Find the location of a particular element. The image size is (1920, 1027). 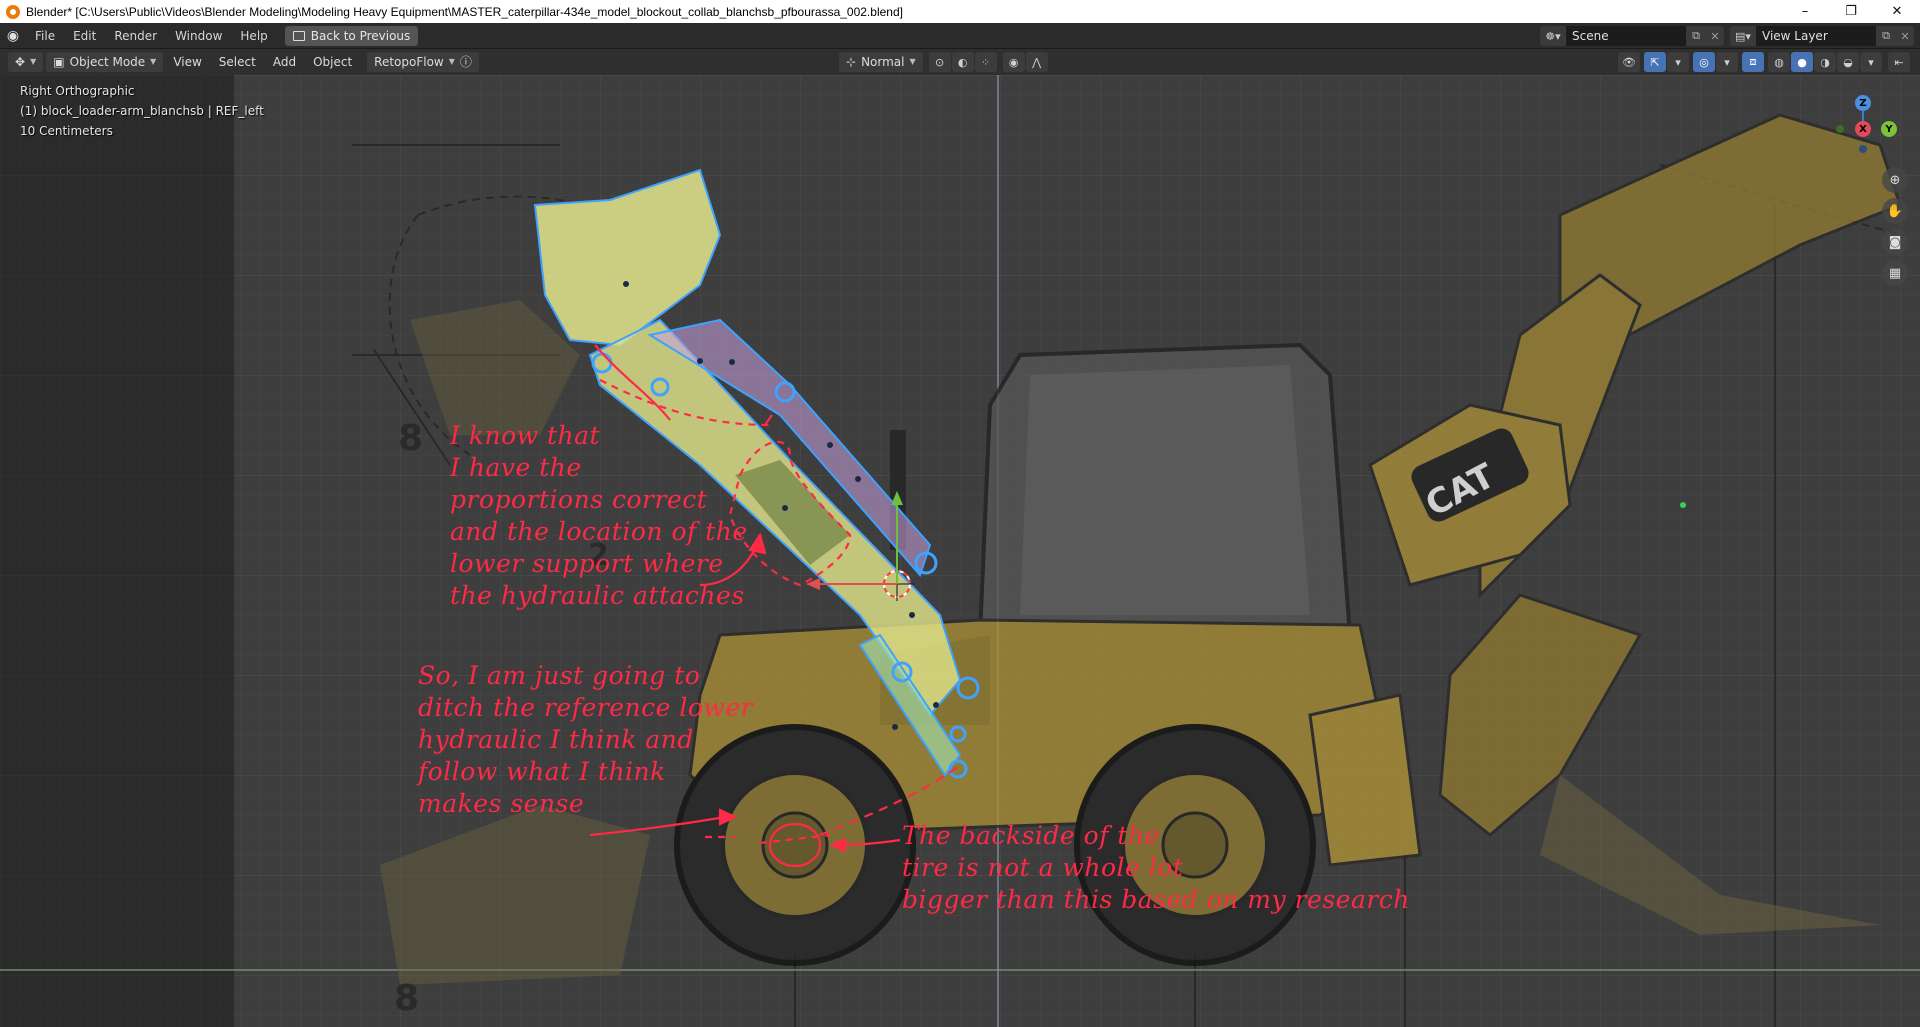

note1-line: I know that is located at coordinates (525, 435).